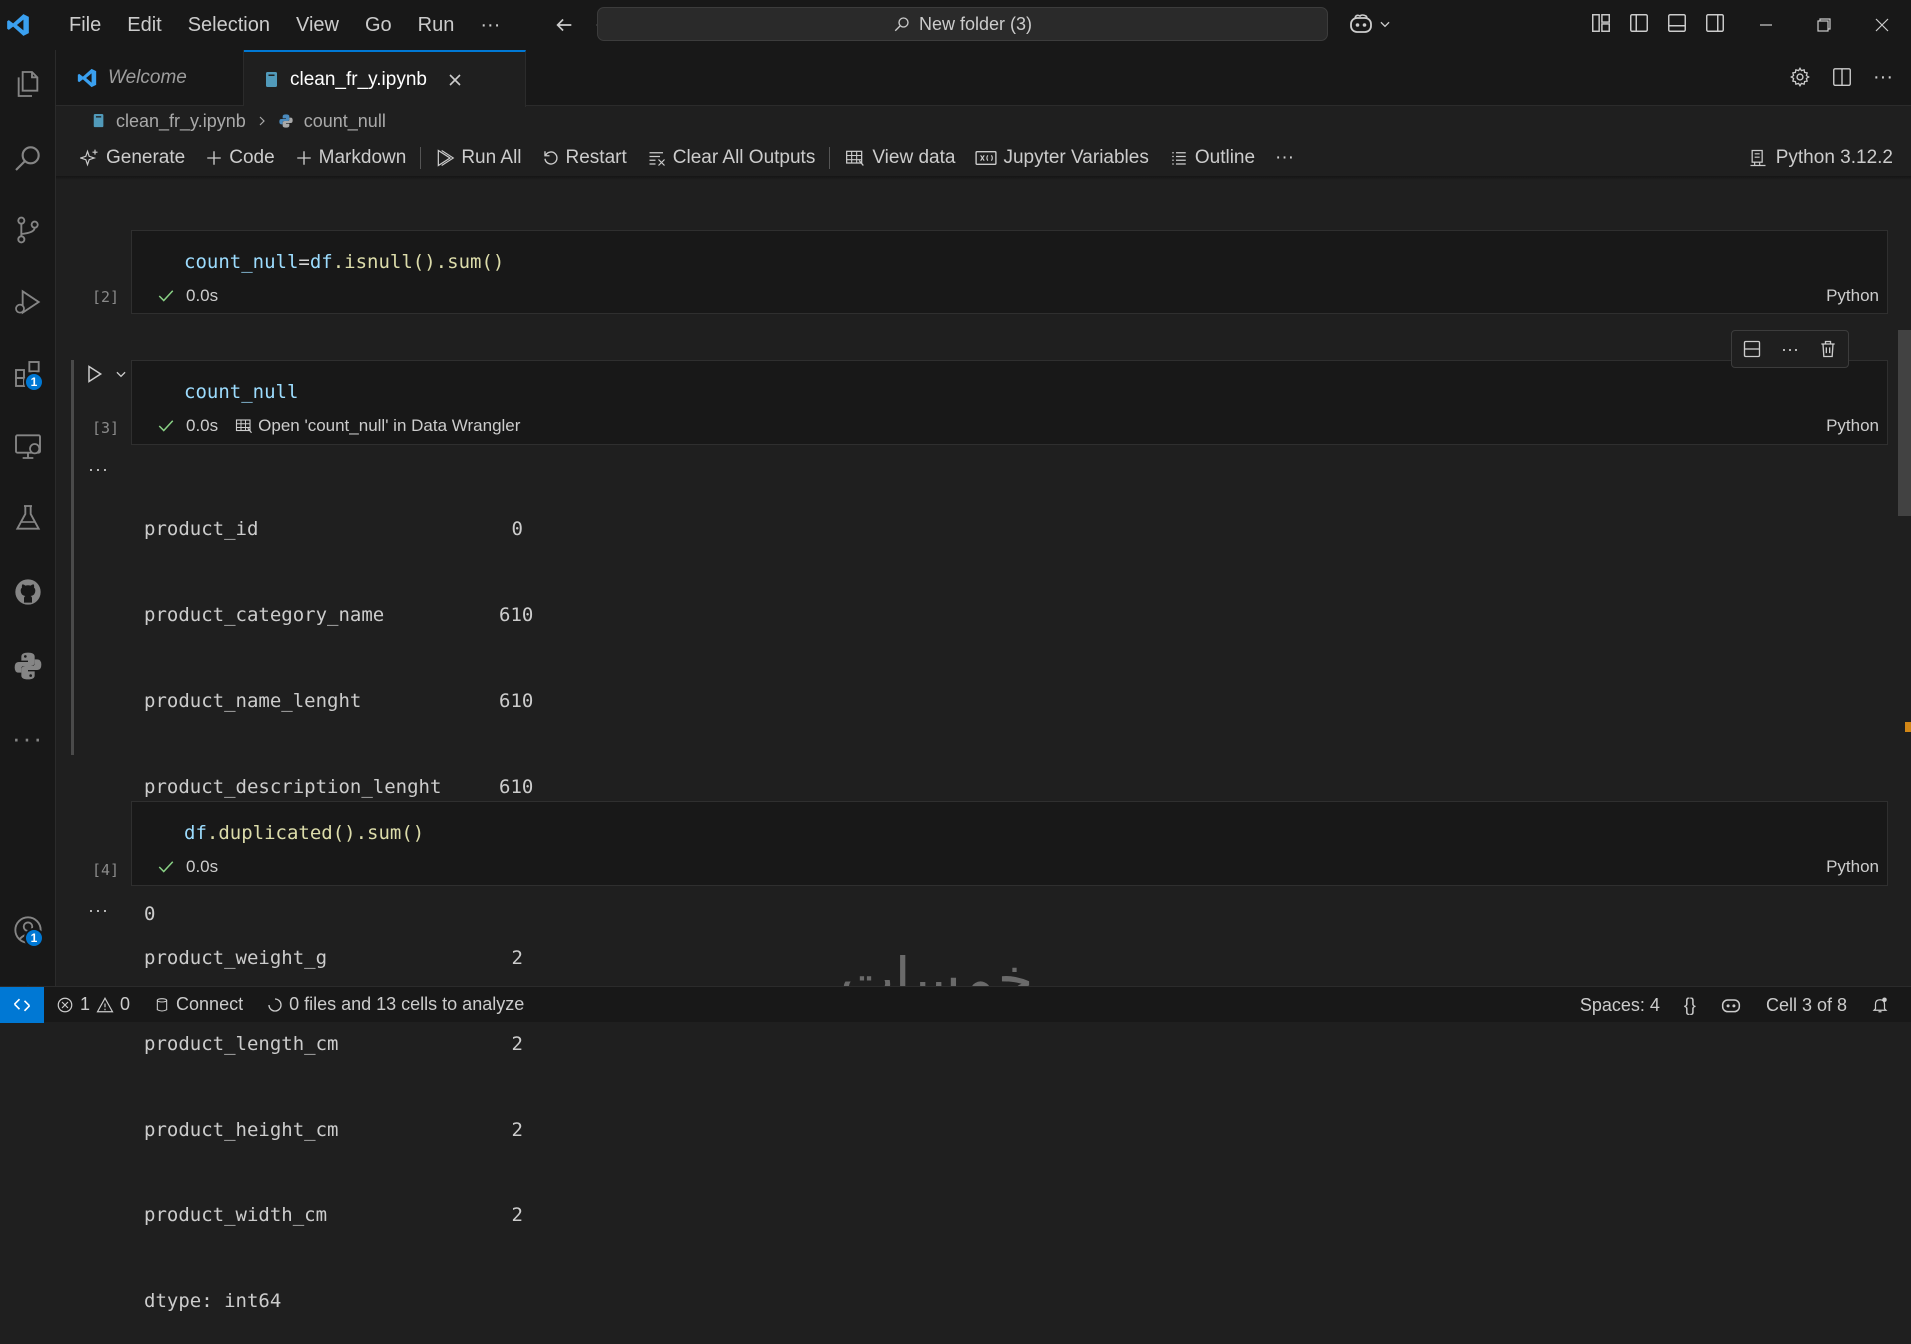 The height and width of the screenshot is (1344, 1911). What do you see at coordinates (377, 426) in the screenshot?
I see `open-in-data-wrangler-link: Open 'count_null' in Data Wrangler` at bounding box center [377, 426].